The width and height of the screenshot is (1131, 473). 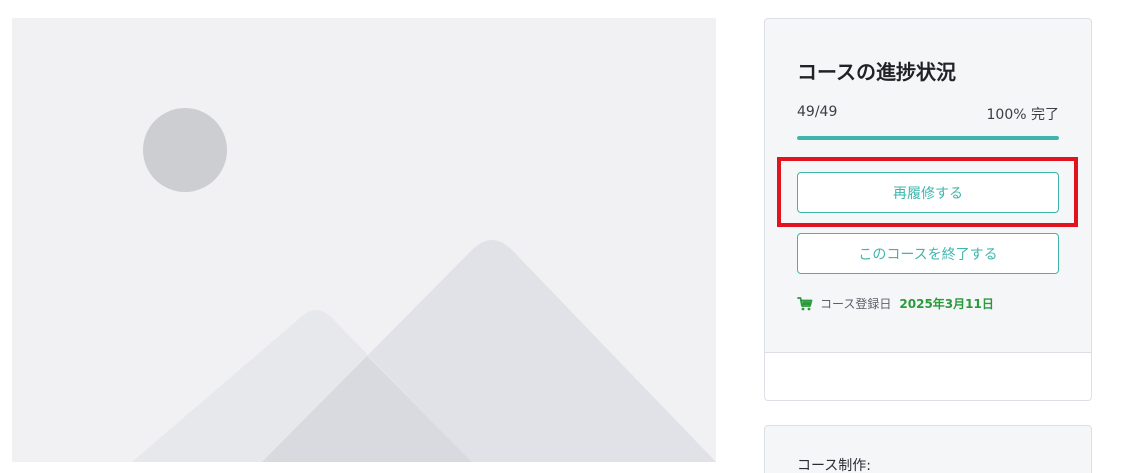 What do you see at coordinates (834, 465) in the screenshot?
I see `author-label: コース制作:` at bounding box center [834, 465].